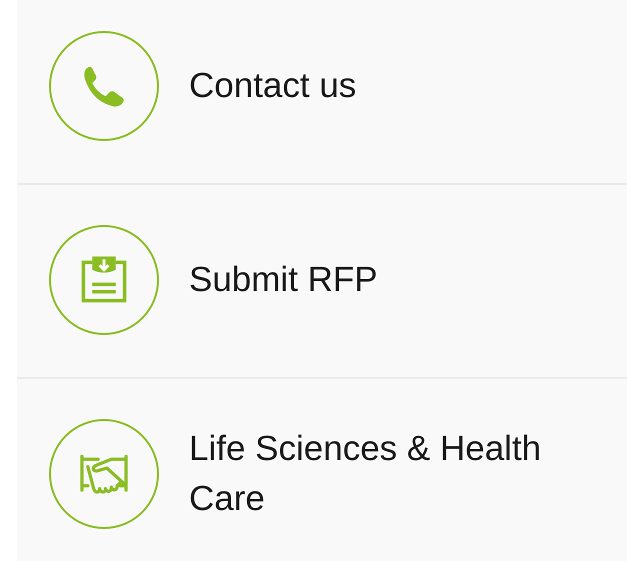 The width and height of the screenshot is (627, 561). What do you see at coordinates (104, 280) in the screenshot?
I see `clipboard-download-icon` at bounding box center [104, 280].